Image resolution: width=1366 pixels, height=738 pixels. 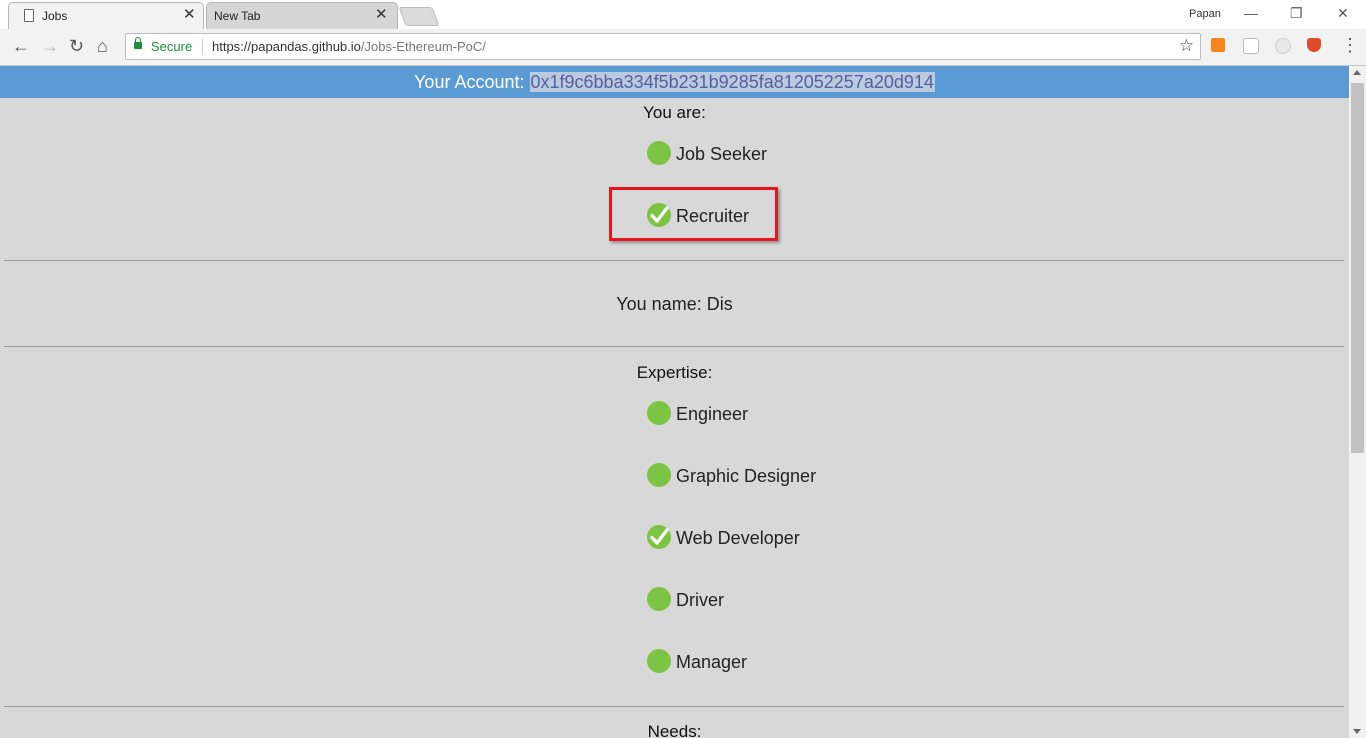 What do you see at coordinates (423, 46) in the screenshot?
I see `url-path: /Jobs-Ethereum-PoC/` at bounding box center [423, 46].